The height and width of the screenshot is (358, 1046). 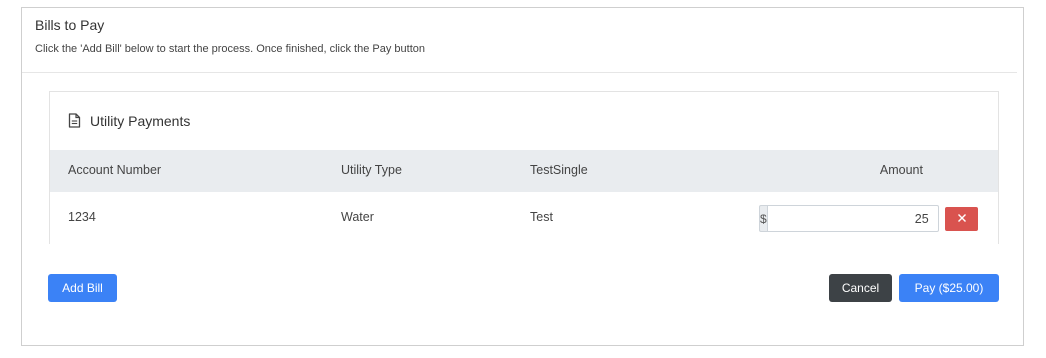 I want to click on header-divider, so click(x=519, y=72).